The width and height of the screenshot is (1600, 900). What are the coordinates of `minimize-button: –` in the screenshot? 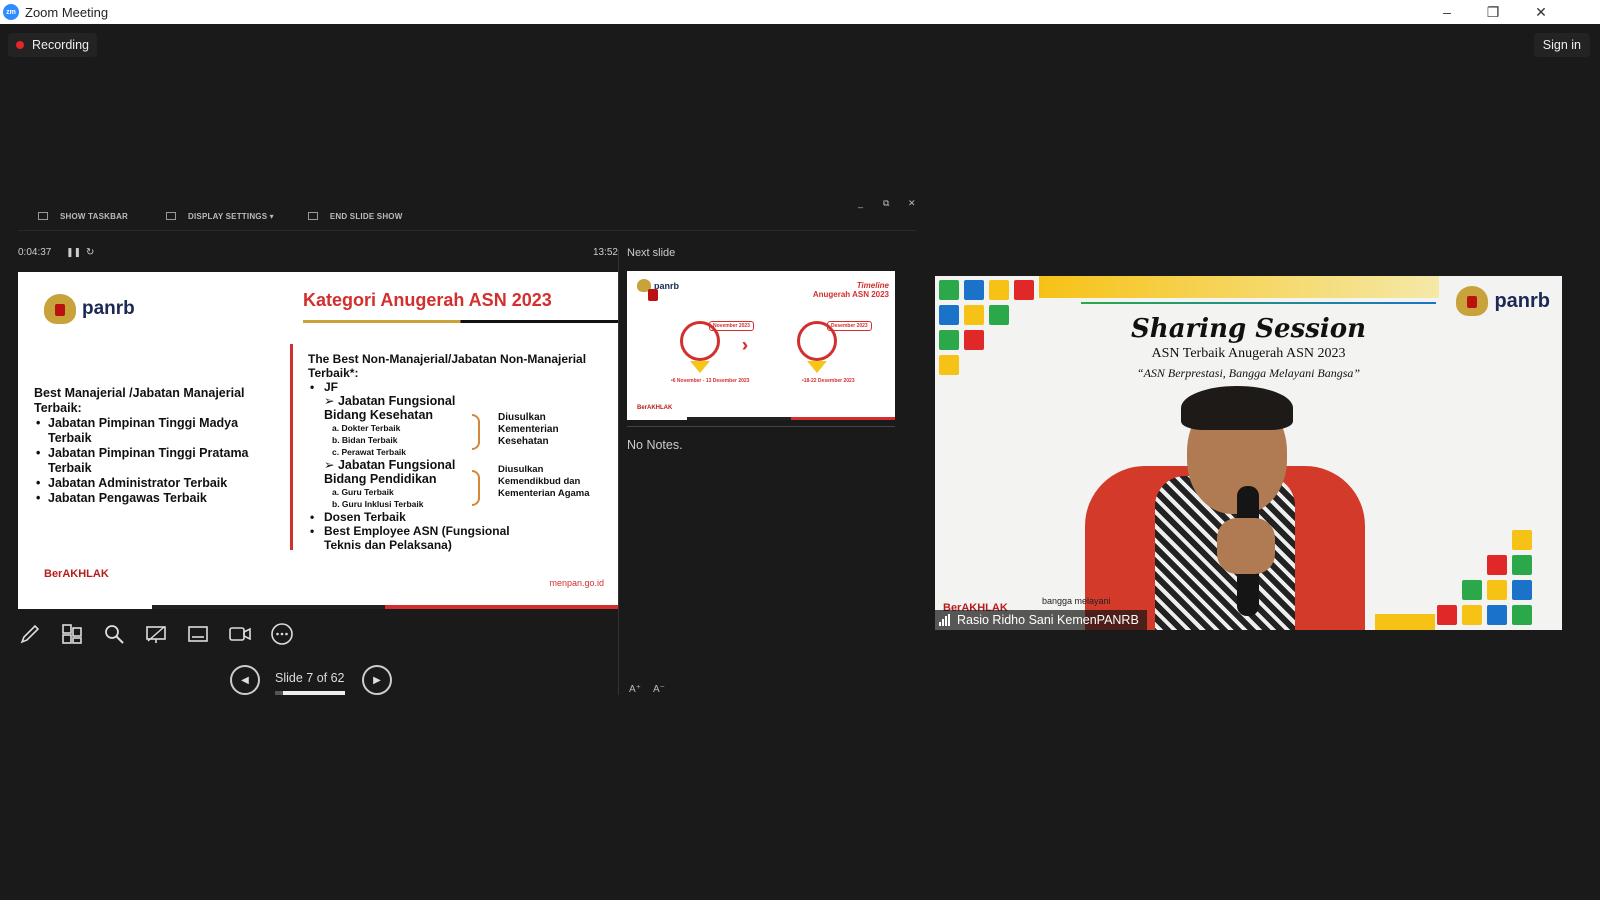 It's located at (1447, 12).